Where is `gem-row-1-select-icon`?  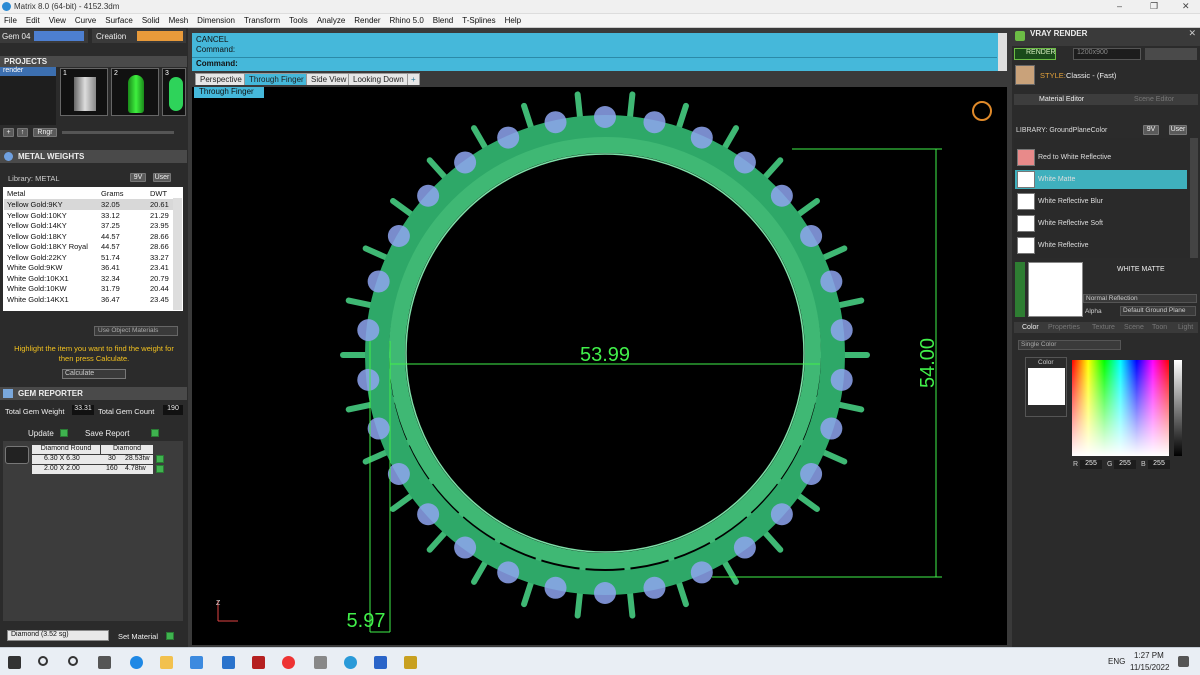 gem-row-1-select-icon is located at coordinates (160, 459).